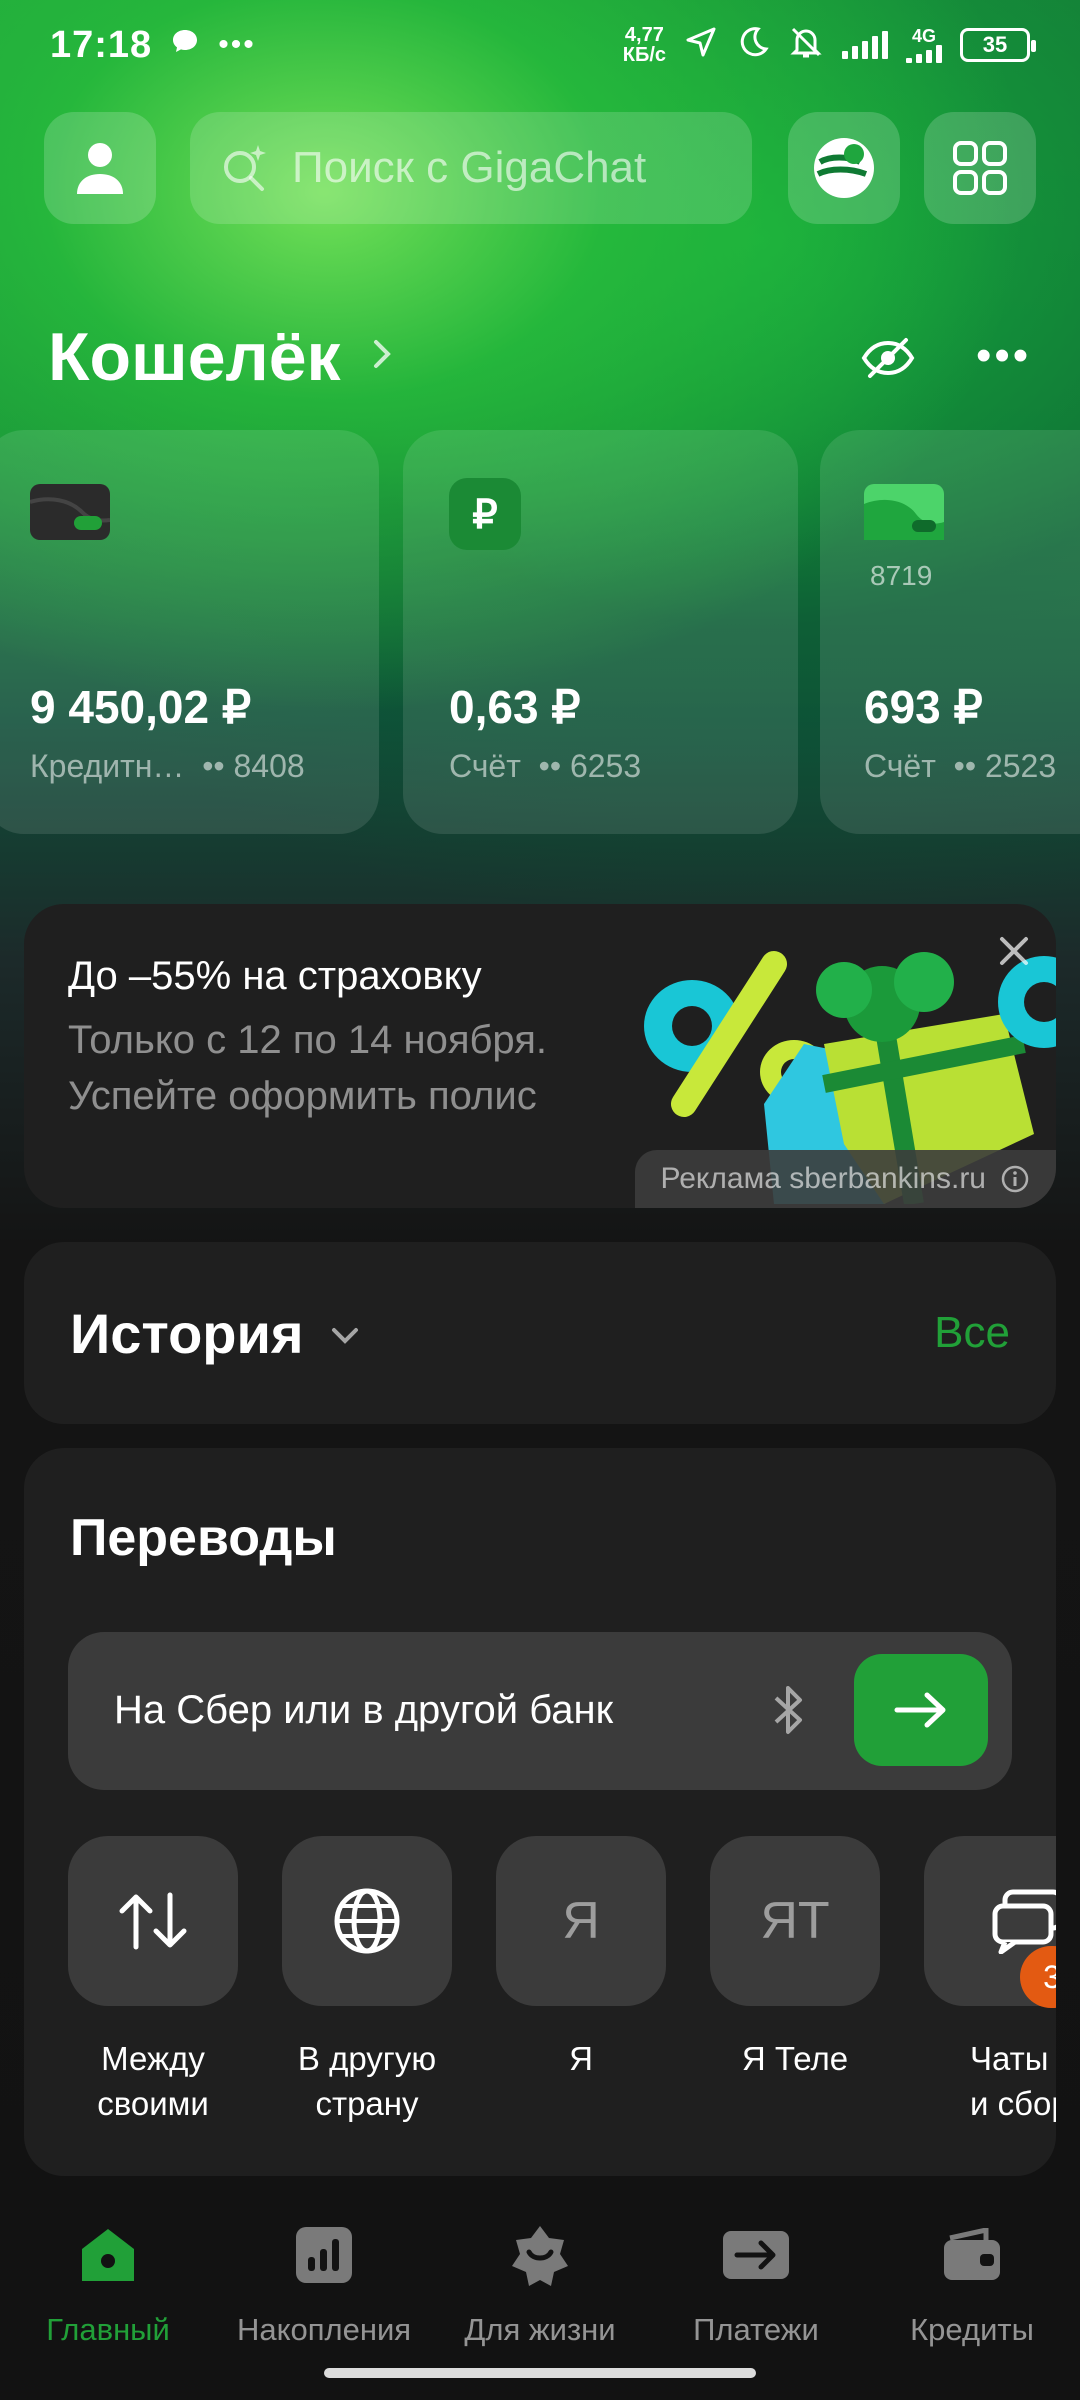  What do you see at coordinates (806, 45) in the screenshot?
I see `bell-muted-icon` at bounding box center [806, 45].